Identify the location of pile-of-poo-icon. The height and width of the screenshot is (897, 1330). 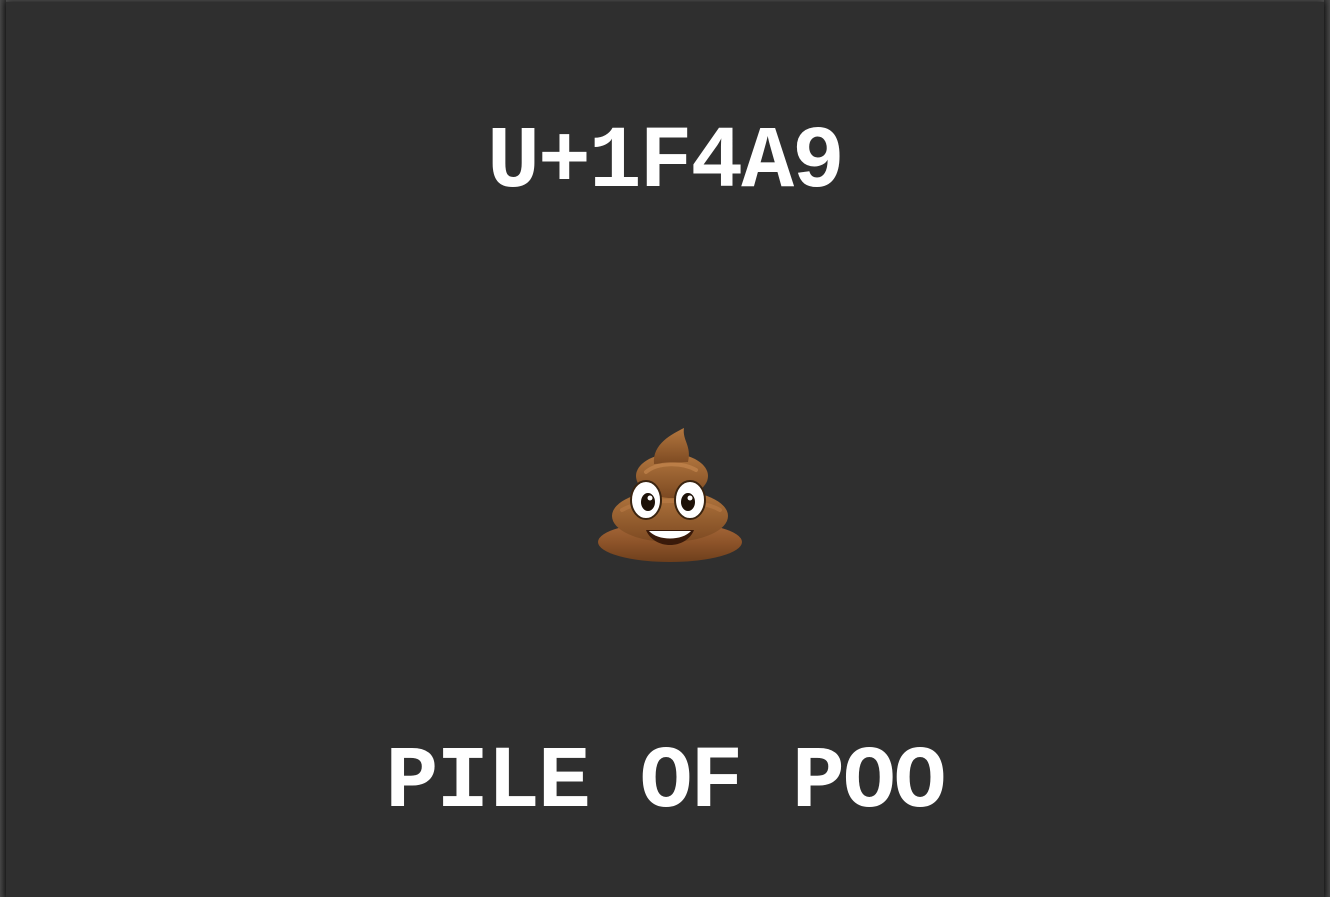
(670, 496).